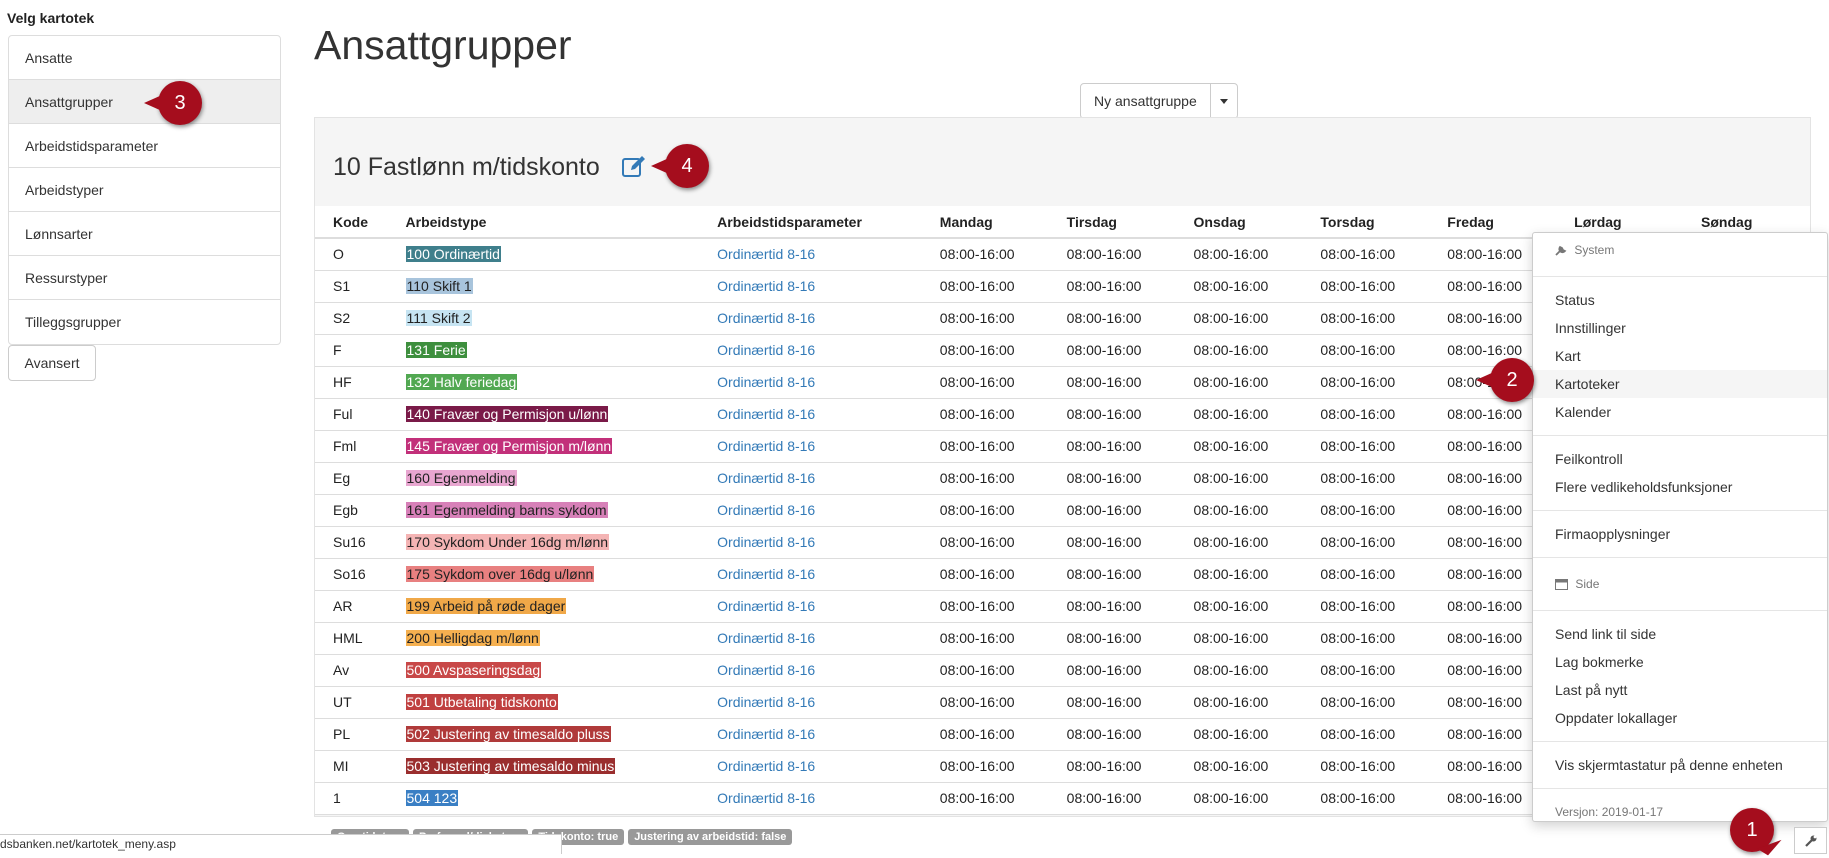  I want to click on sidebar-item-arbeidstidsparameter: Arbeidstidsparameter, so click(144, 146).